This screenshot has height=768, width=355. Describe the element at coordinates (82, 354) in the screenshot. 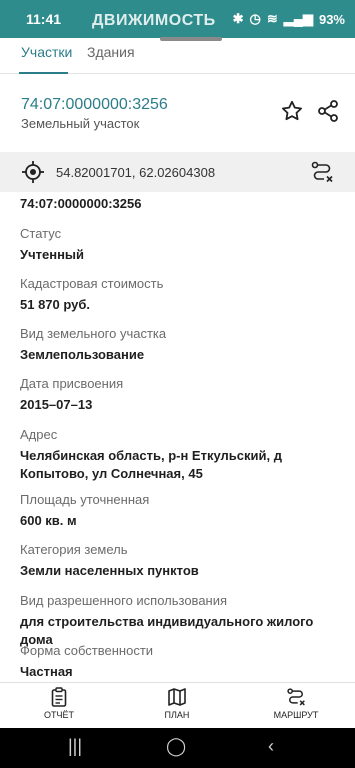

I see `field-value: Землепользование` at that location.